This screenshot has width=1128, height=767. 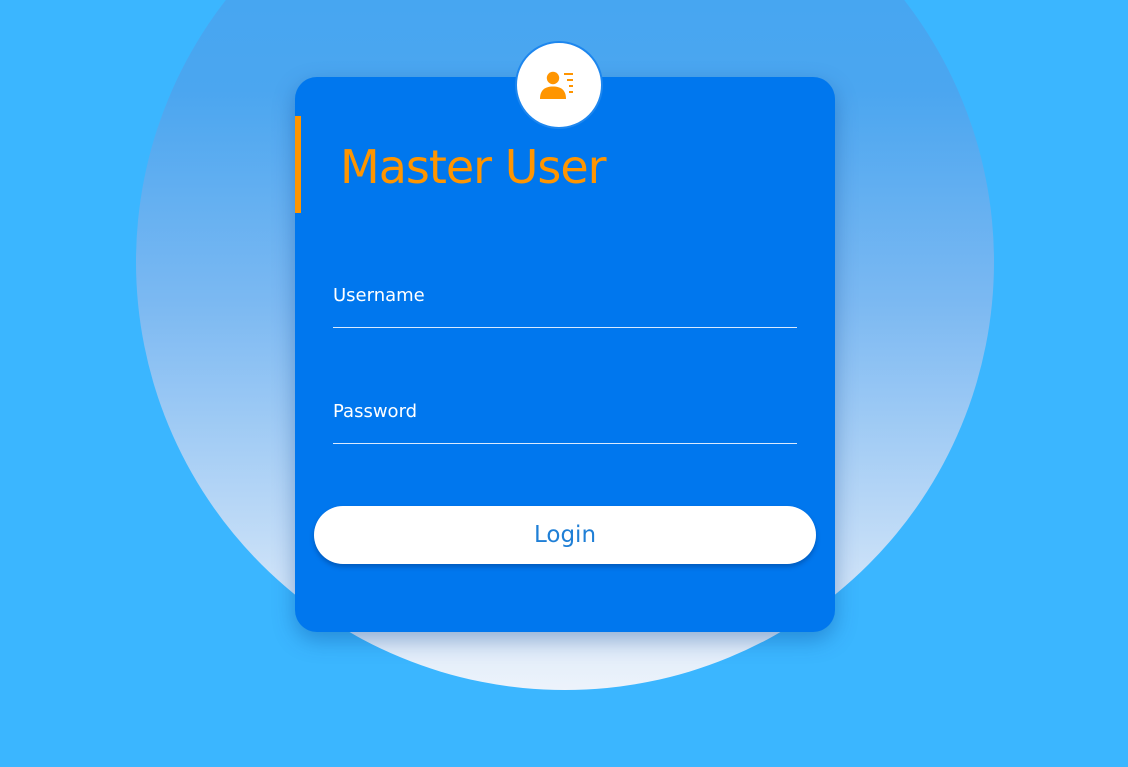 I want to click on page-title: Master User, so click(x=473, y=167).